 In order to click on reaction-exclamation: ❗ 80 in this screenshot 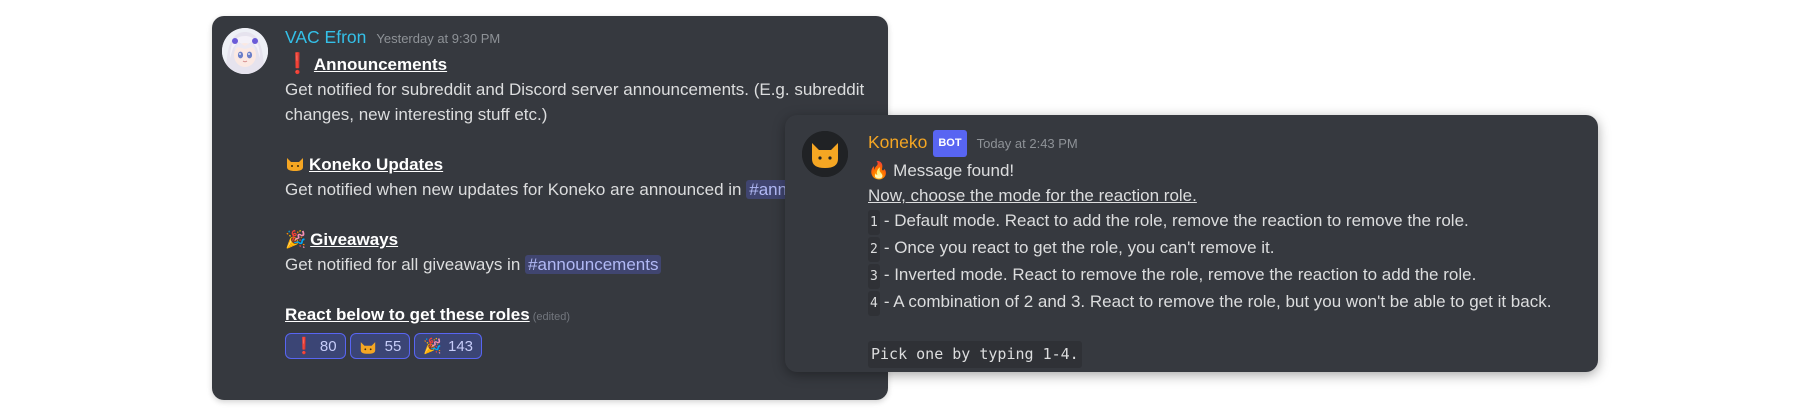, I will do `click(315, 346)`.